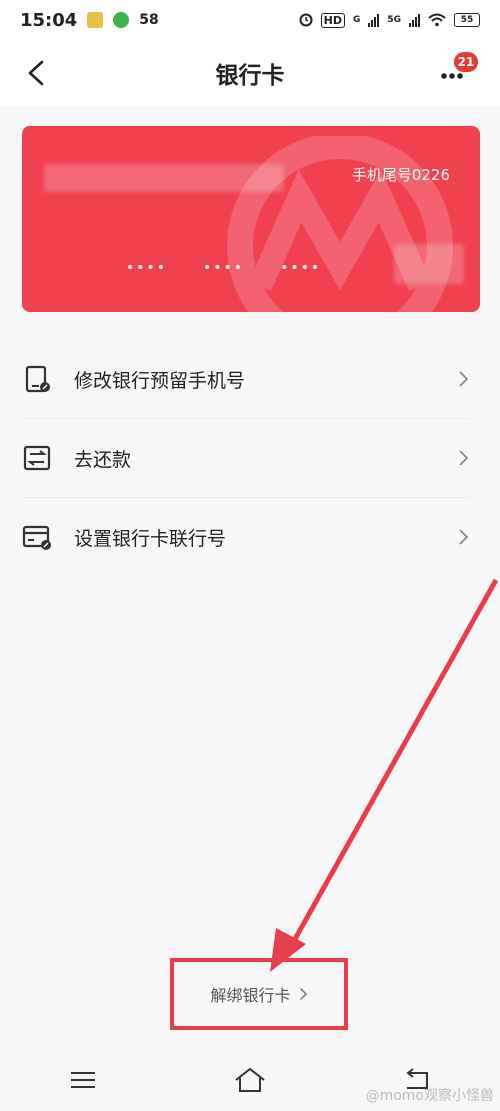 This screenshot has width=500, height=1111. I want to click on signal-icon, so click(374, 20).